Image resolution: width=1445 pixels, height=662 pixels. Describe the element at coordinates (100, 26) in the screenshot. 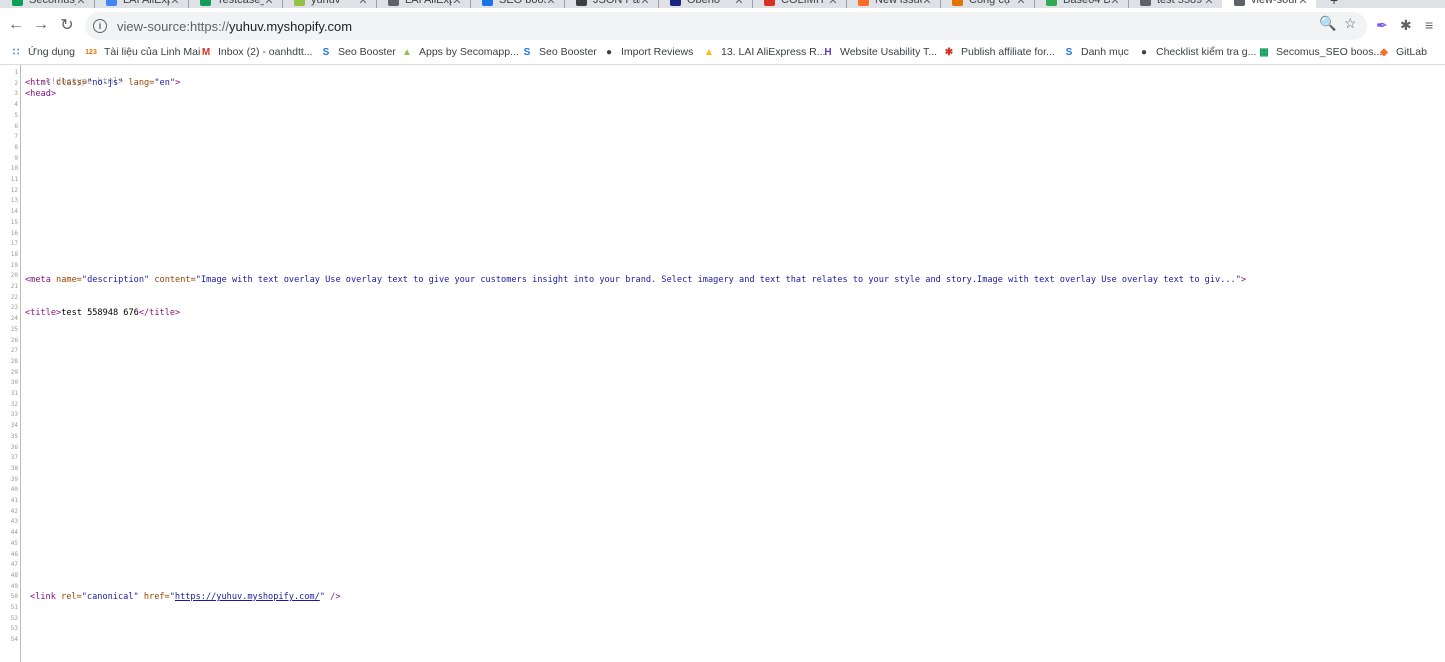

I see `info-icon: i` at that location.